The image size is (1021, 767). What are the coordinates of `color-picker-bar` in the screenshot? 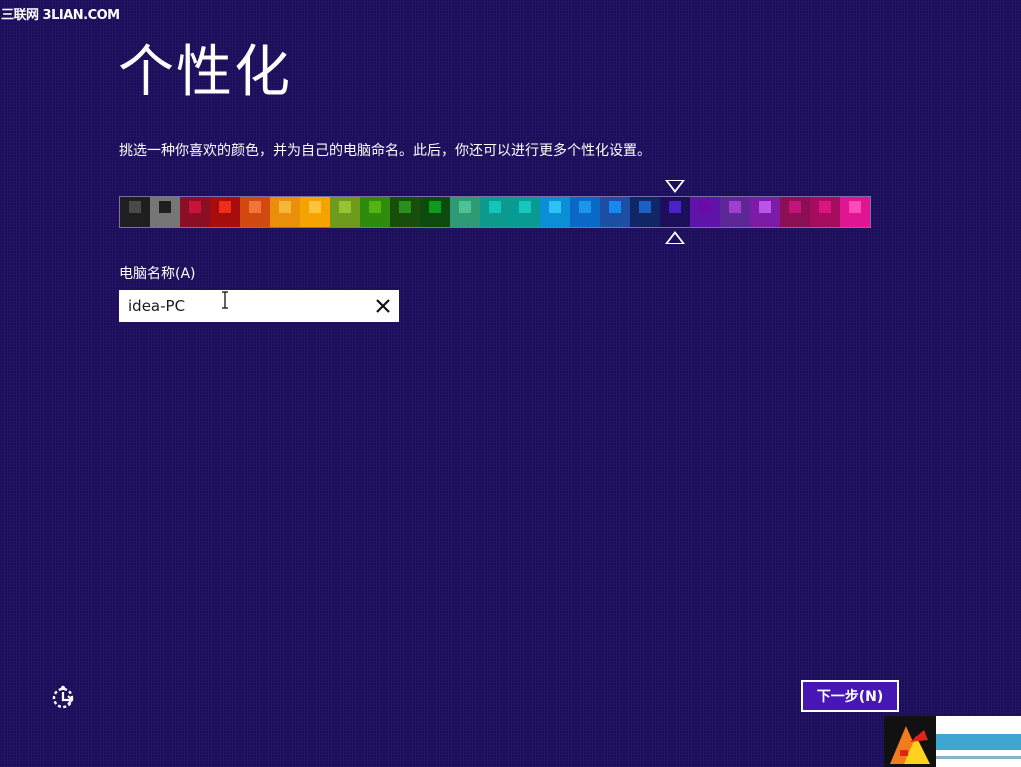 It's located at (495, 212).